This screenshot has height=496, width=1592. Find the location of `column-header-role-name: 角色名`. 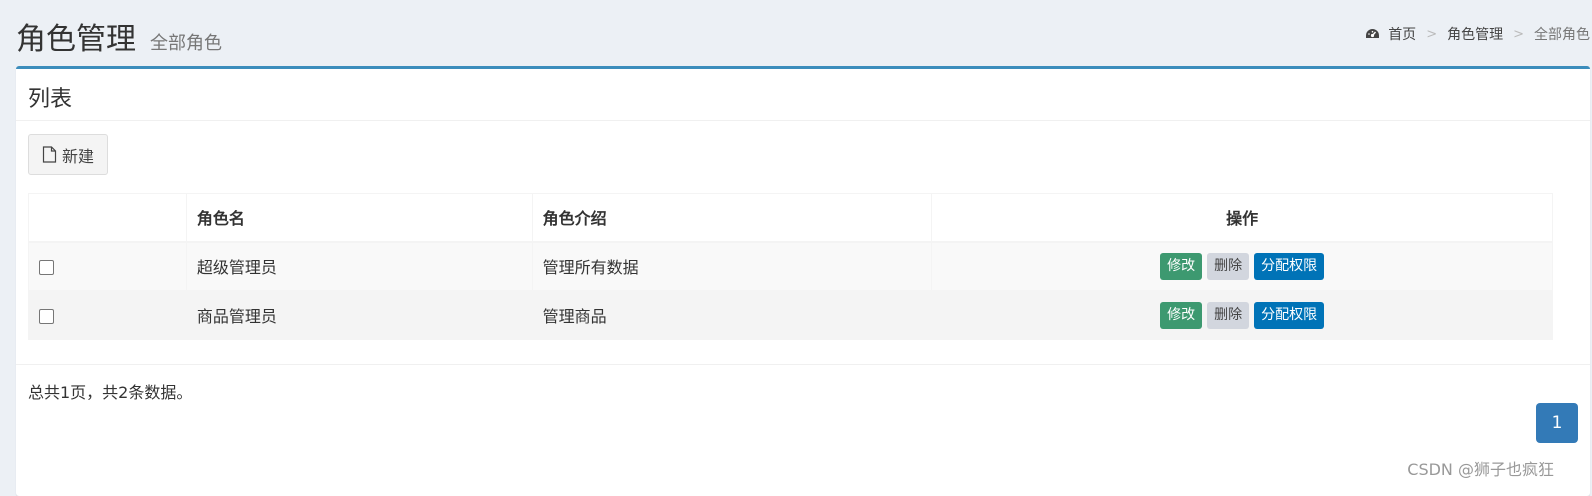

column-header-role-name: 角色名 is located at coordinates (359, 218).